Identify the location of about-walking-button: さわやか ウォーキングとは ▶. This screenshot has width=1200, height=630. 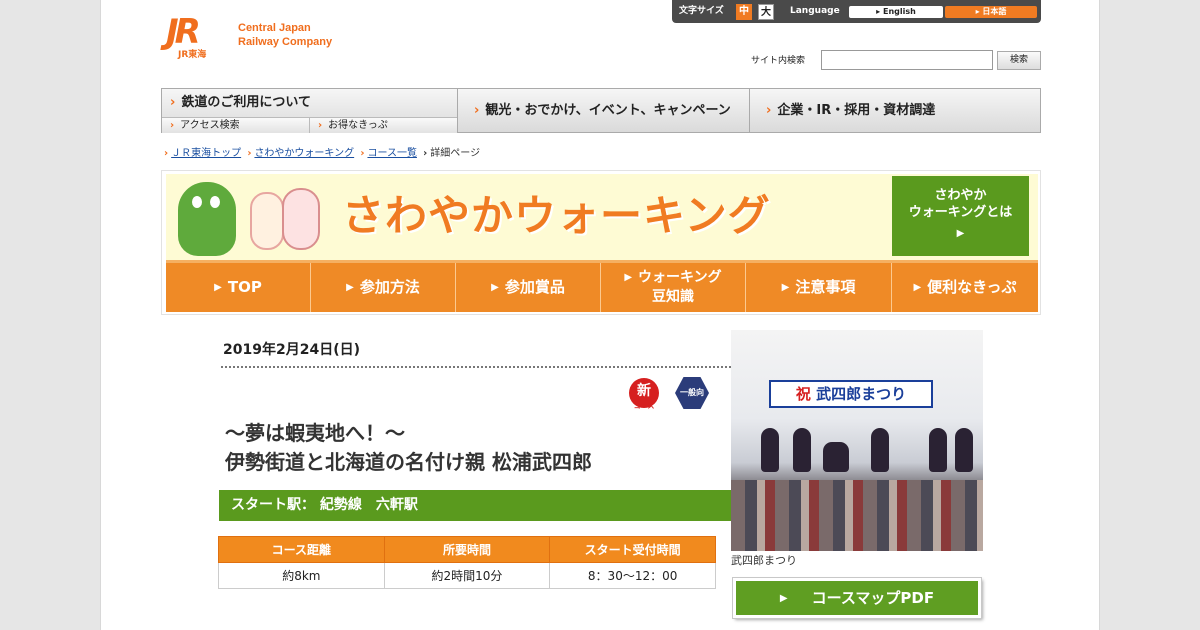
(960, 216).